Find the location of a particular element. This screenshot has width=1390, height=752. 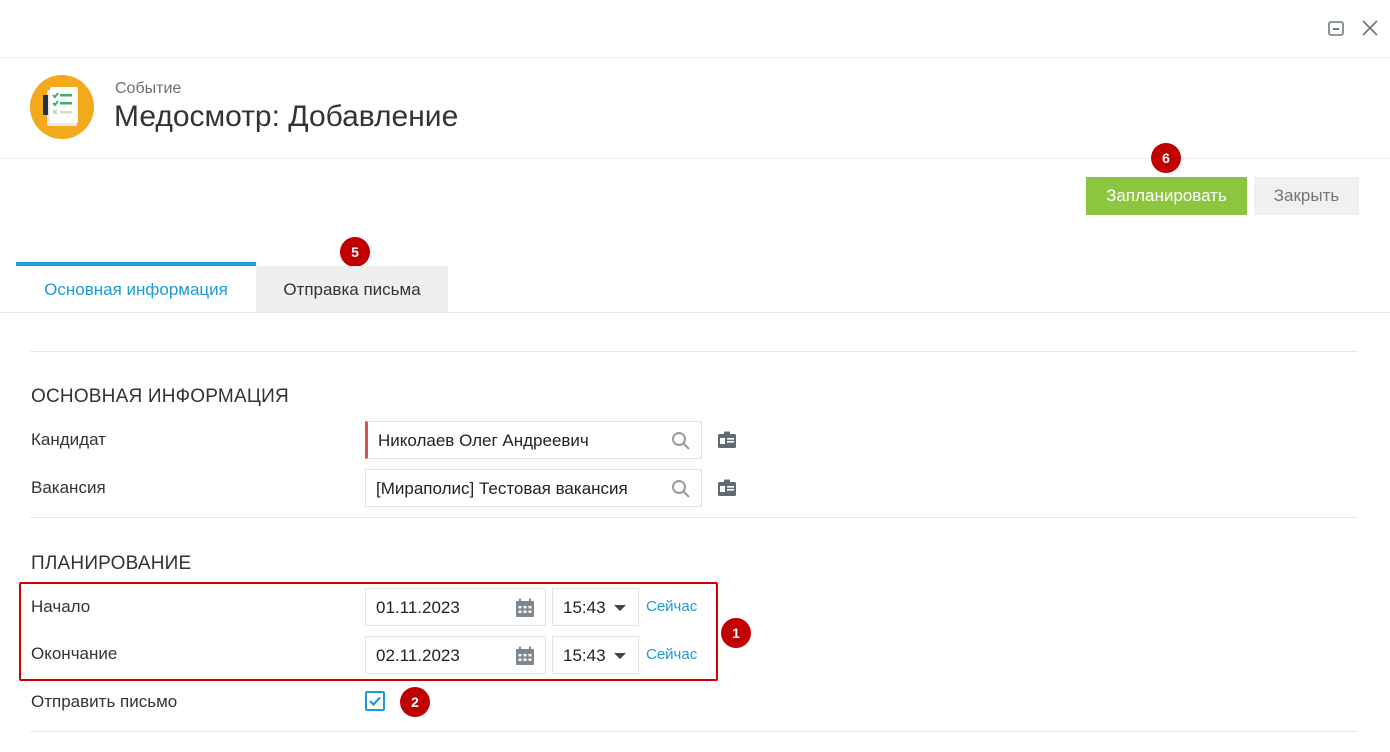

start-now-link: Сейчас is located at coordinates (671, 606).